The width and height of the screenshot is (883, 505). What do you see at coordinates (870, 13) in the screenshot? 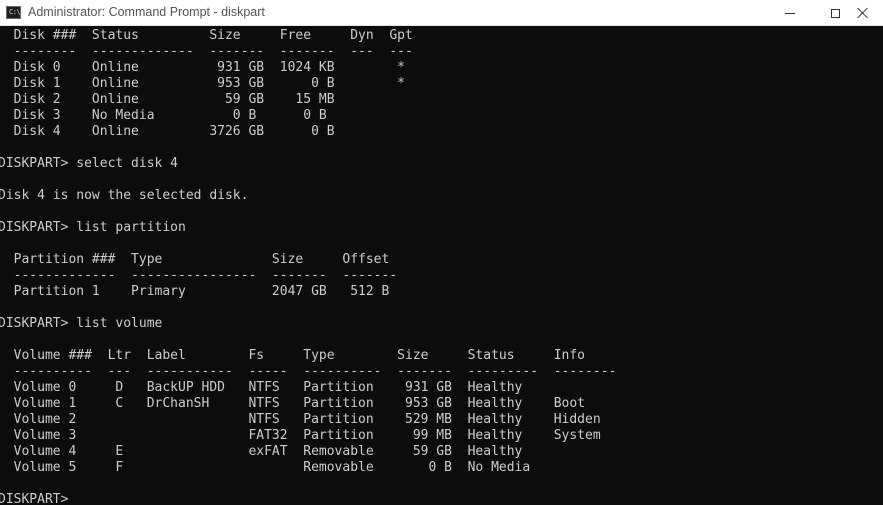
I see `close-button` at bounding box center [870, 13].